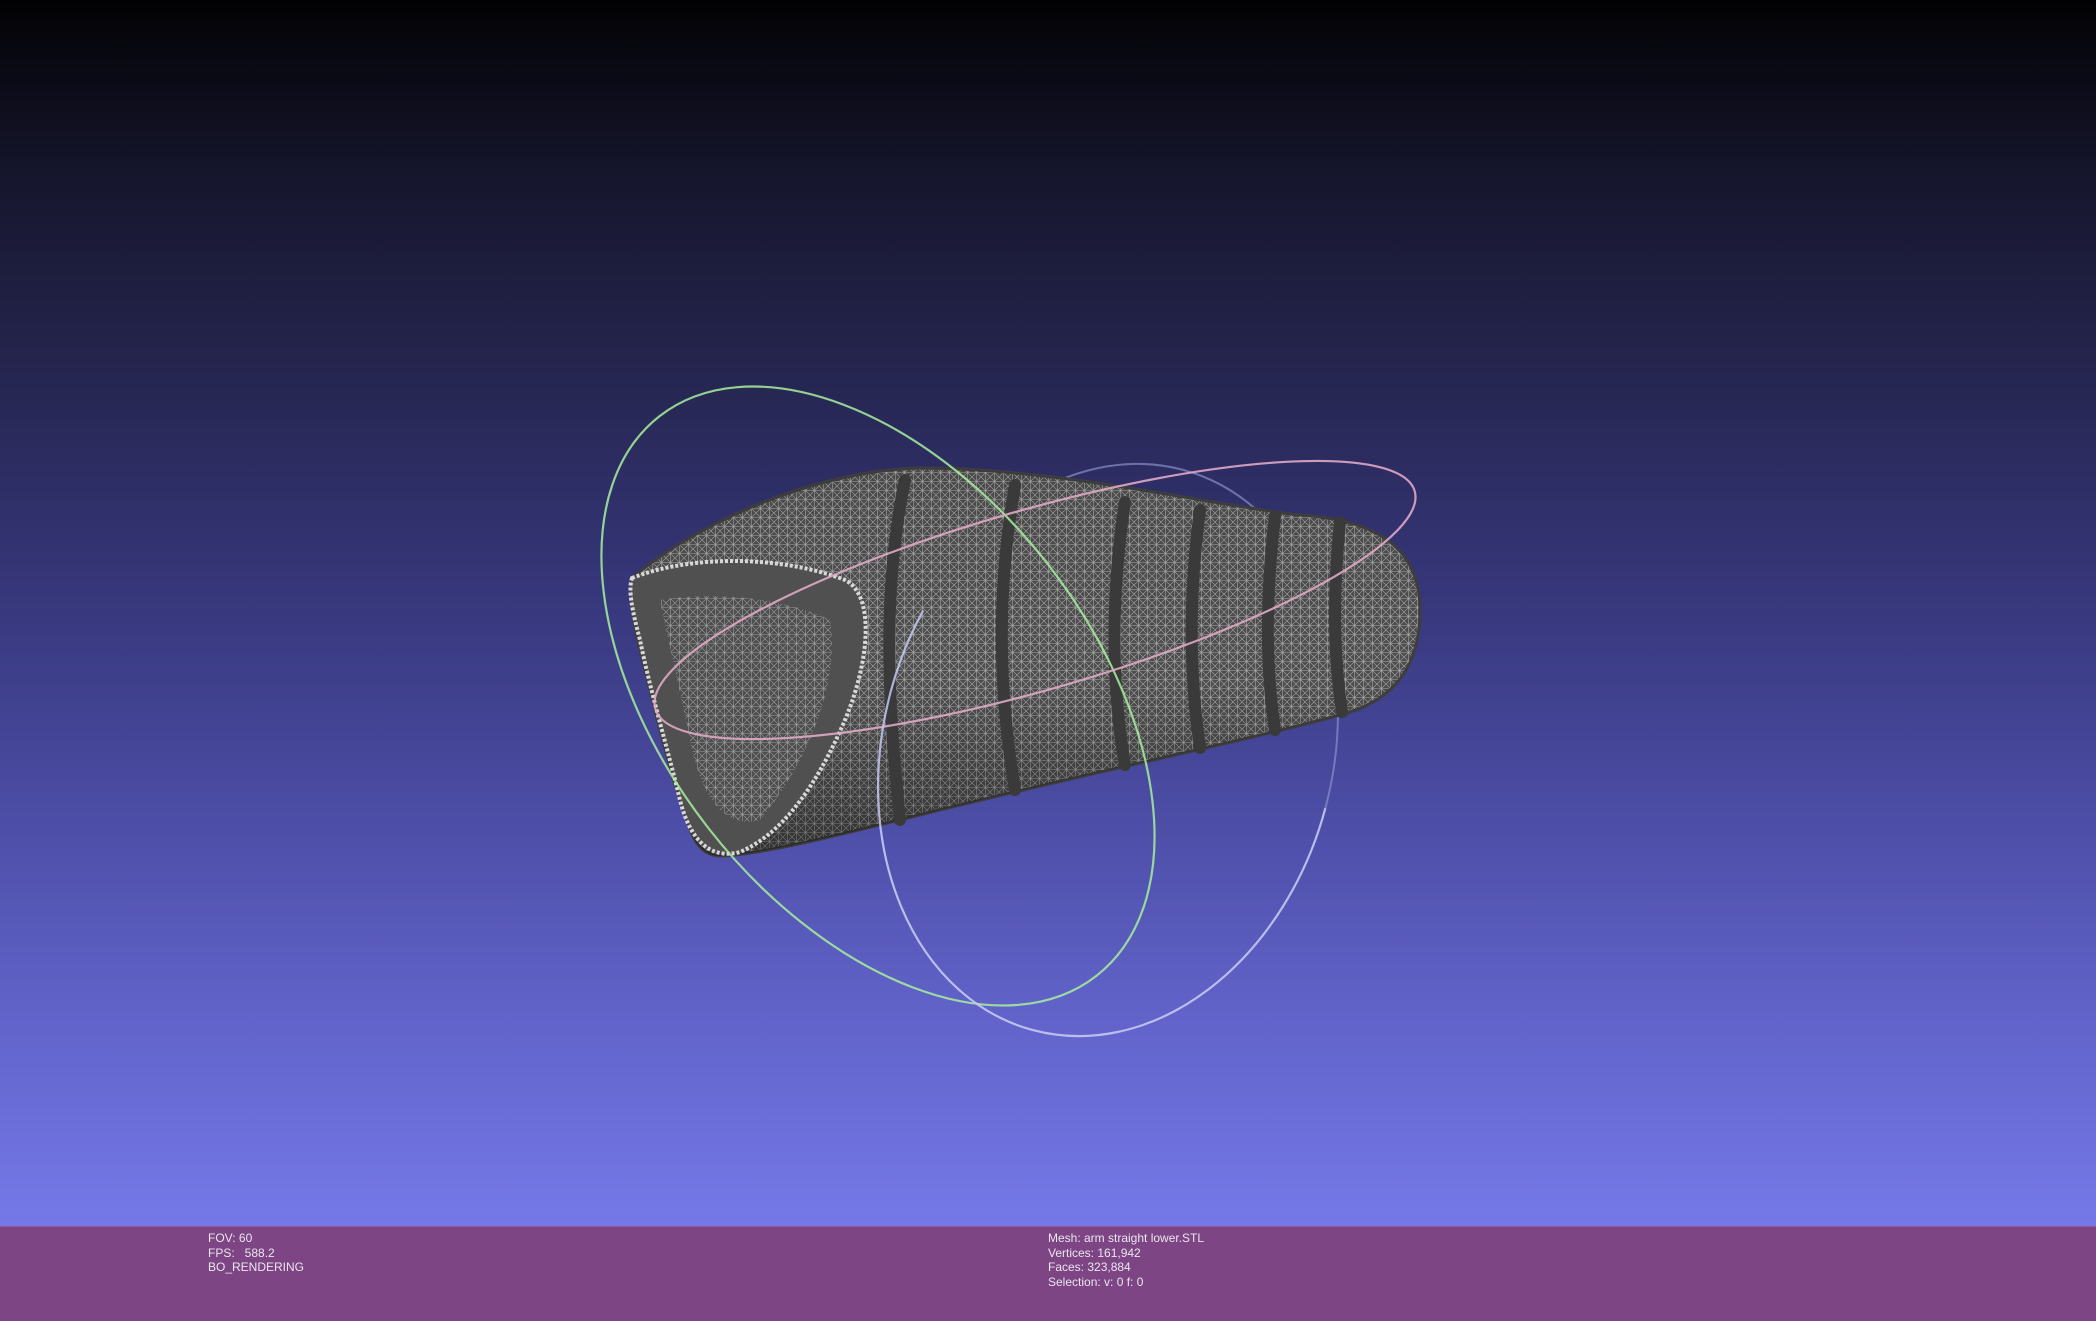 The width and height of the screenshot is (2096, 1321). I want to click on render-mode: BO_RENDERING, so click(256, 1267).